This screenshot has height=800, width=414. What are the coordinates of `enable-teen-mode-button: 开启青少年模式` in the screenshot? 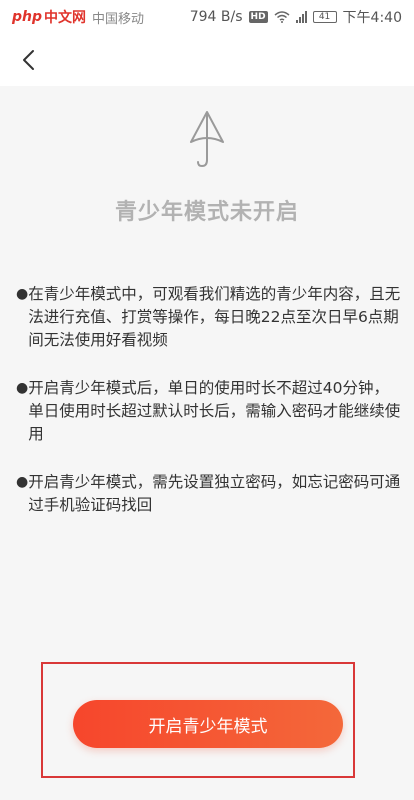 It's located at (208, 724).